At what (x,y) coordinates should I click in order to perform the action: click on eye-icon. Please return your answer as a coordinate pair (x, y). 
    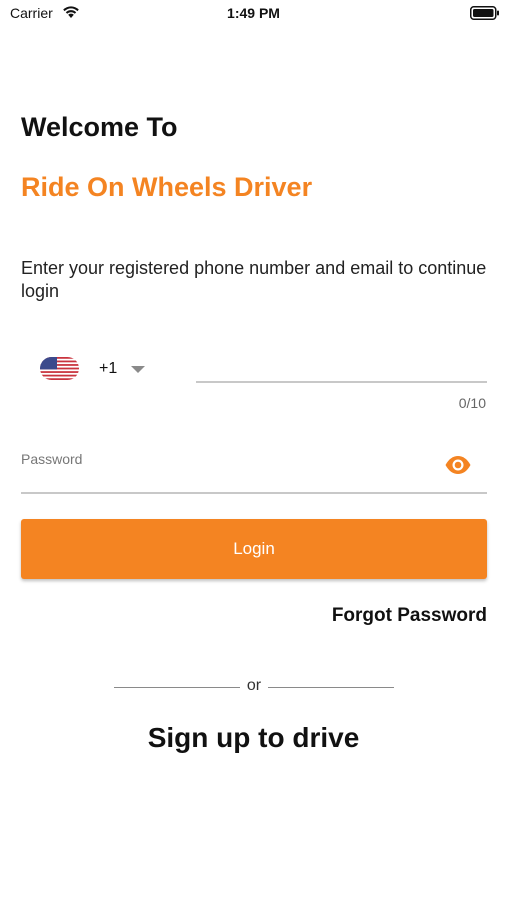
    Looking at the image, I should click on (458, 465).